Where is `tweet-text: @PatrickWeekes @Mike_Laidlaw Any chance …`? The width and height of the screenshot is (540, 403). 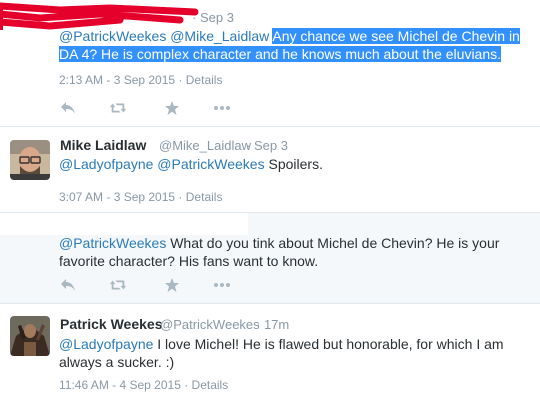
tweet-text: @PatrickWeekes @Mike_Laidlaw Any chance … is located at coordinates (294, 45).